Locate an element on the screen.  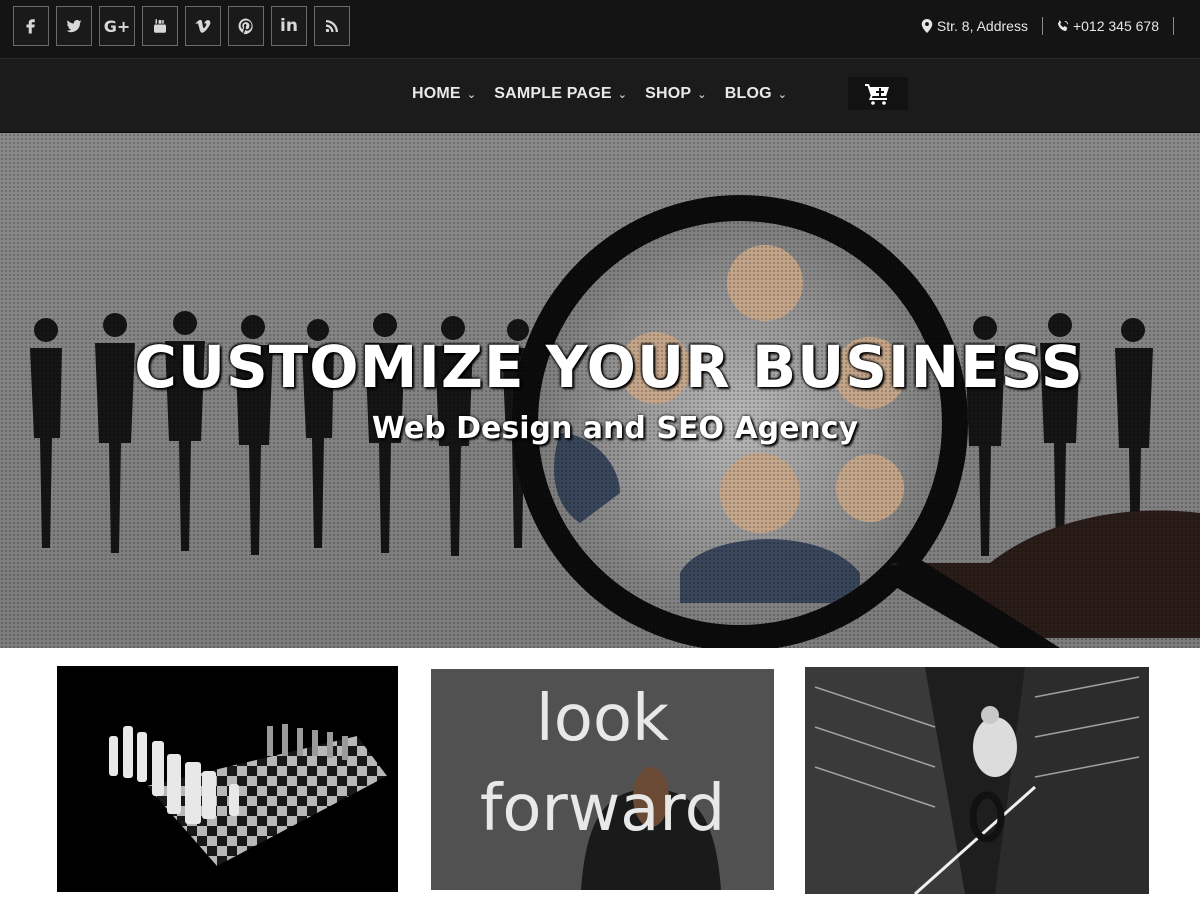
vimeo-icon is located at coordinates (203, 26).